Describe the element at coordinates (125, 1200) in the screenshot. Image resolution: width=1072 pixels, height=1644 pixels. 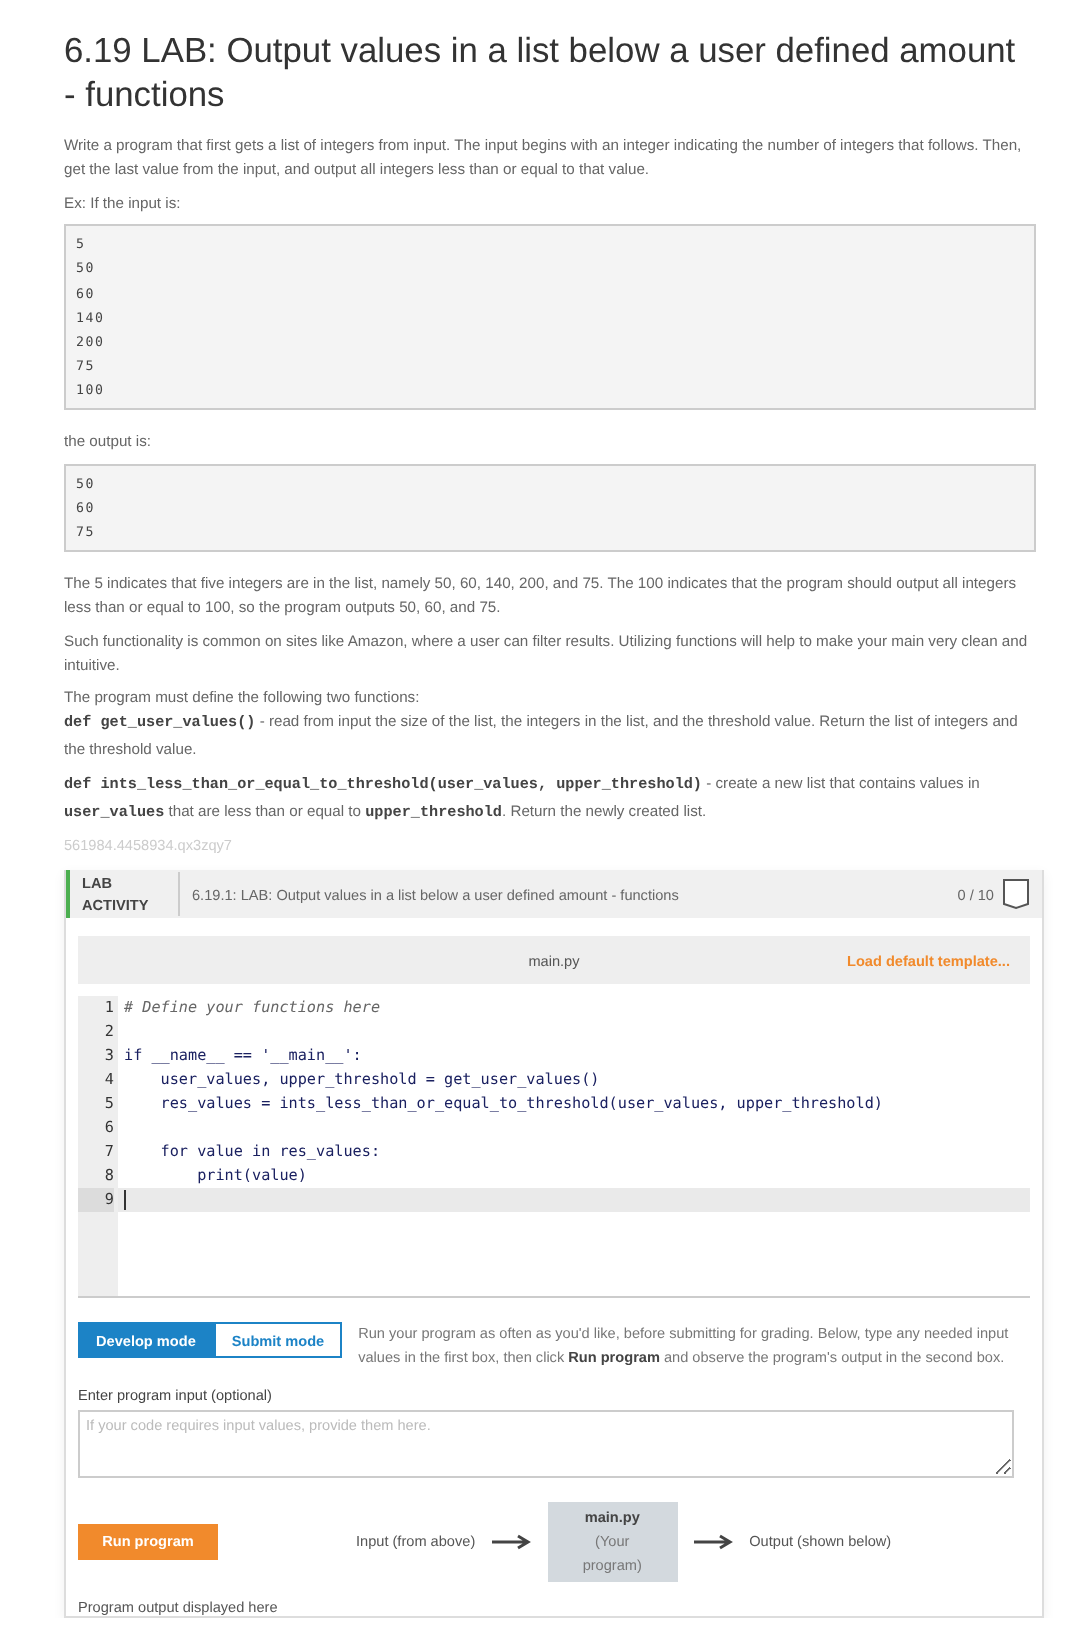
I see `text-cursor` at that location.